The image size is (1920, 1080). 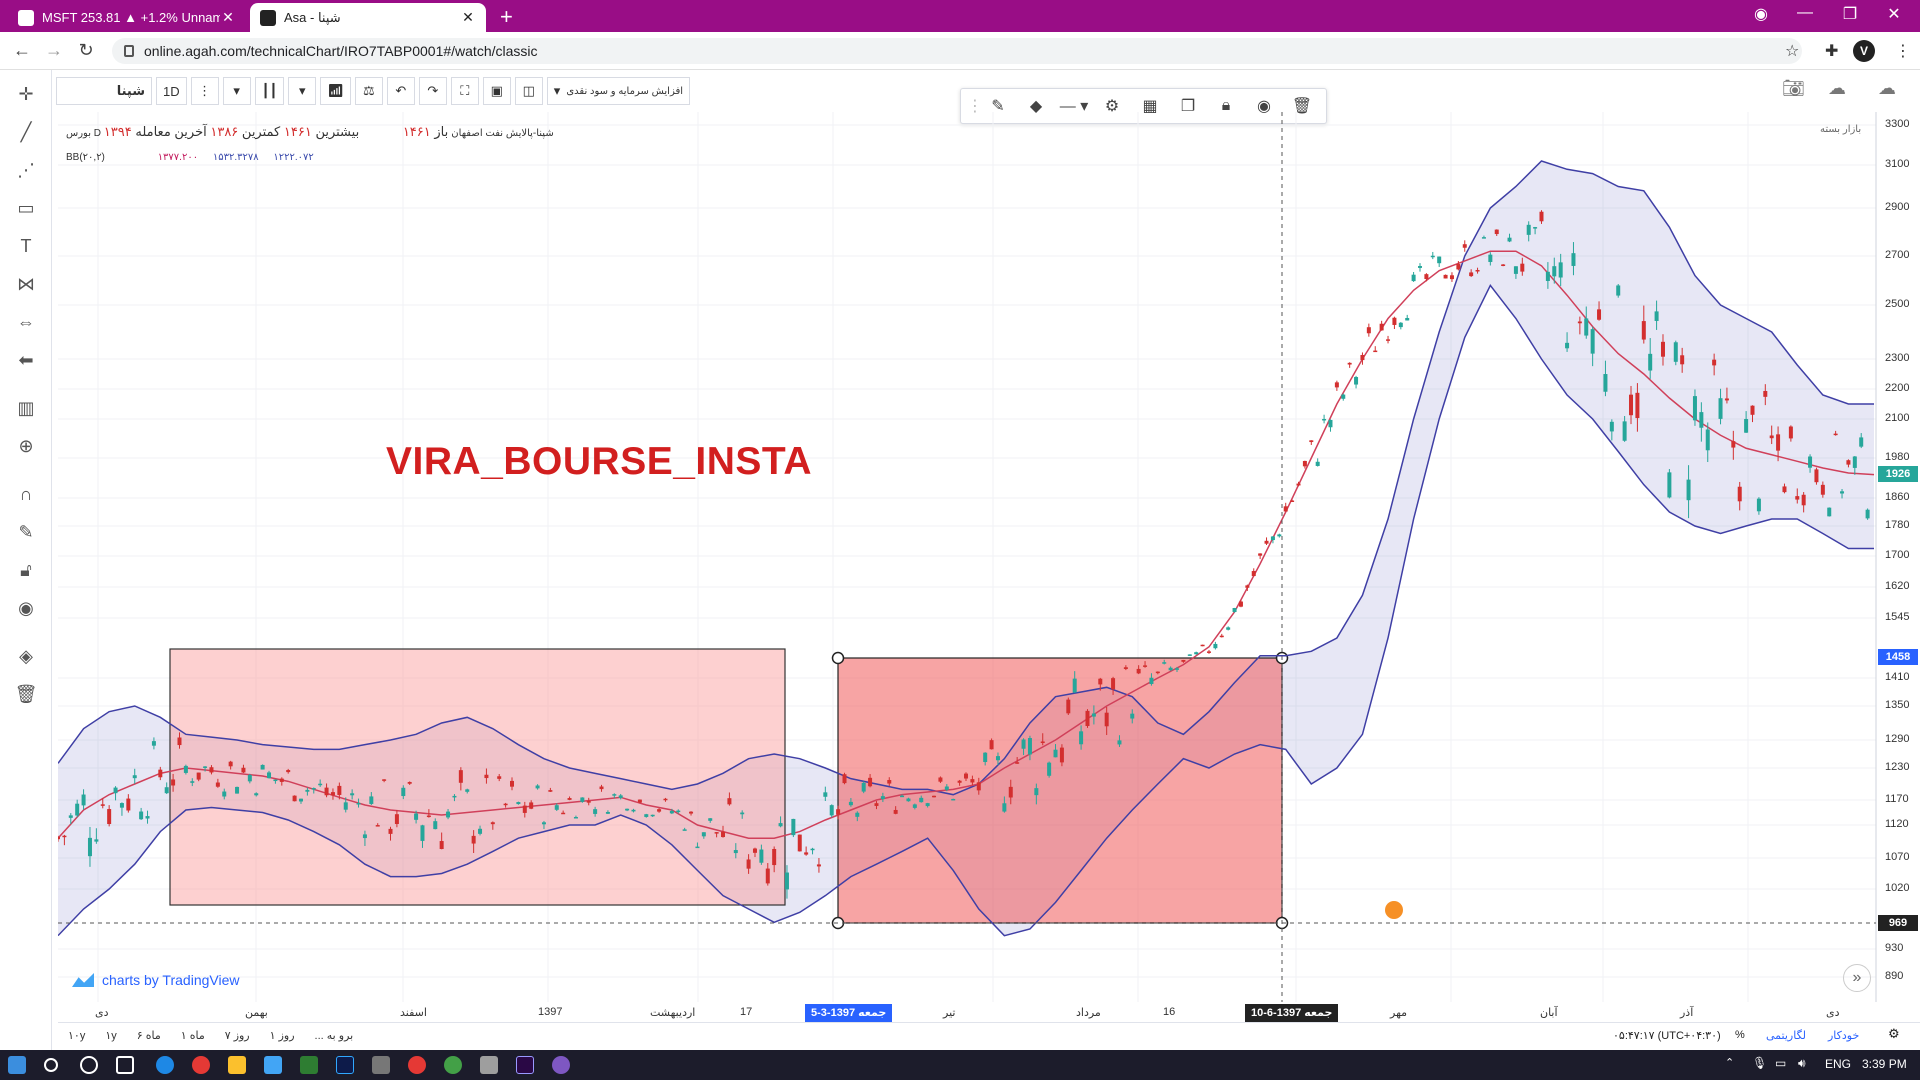 What do you see at coordinates (496, 91) in the screenshot?
I see `save-icon: ▣` at bounding box center [496, 91].